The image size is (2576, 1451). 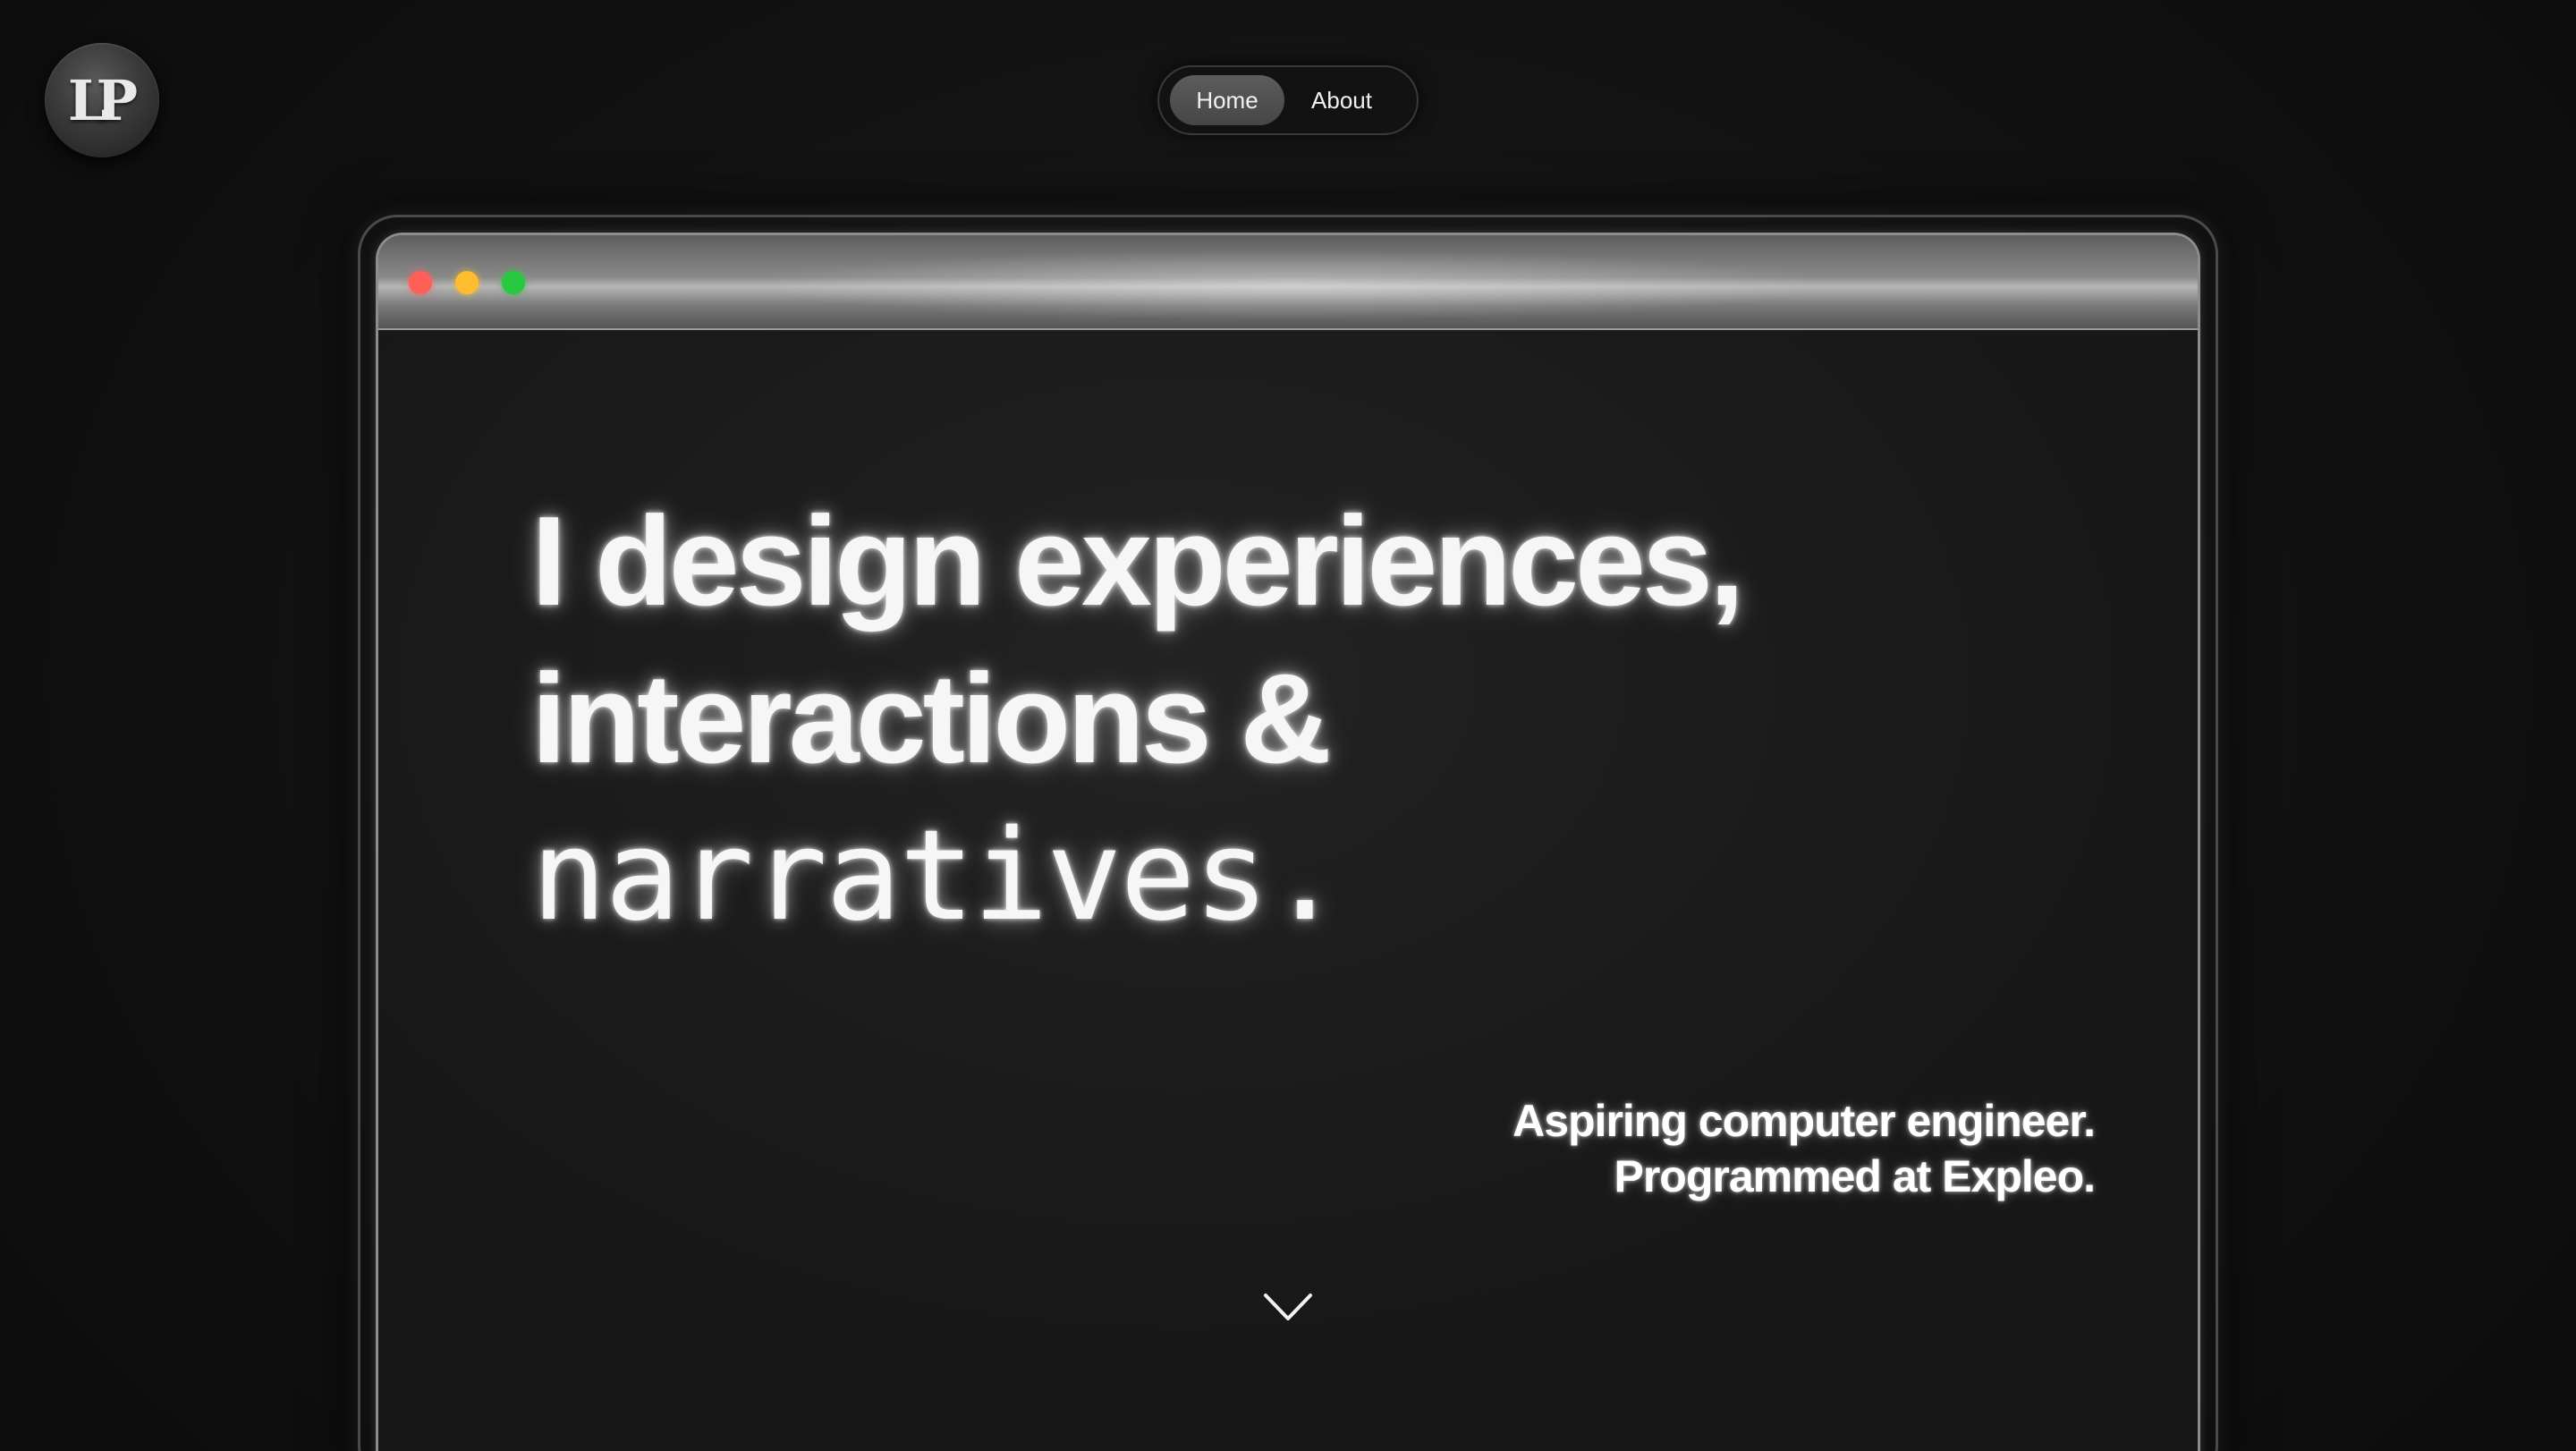 I want to click on close-dot-icon, so click(x=420, y=282).